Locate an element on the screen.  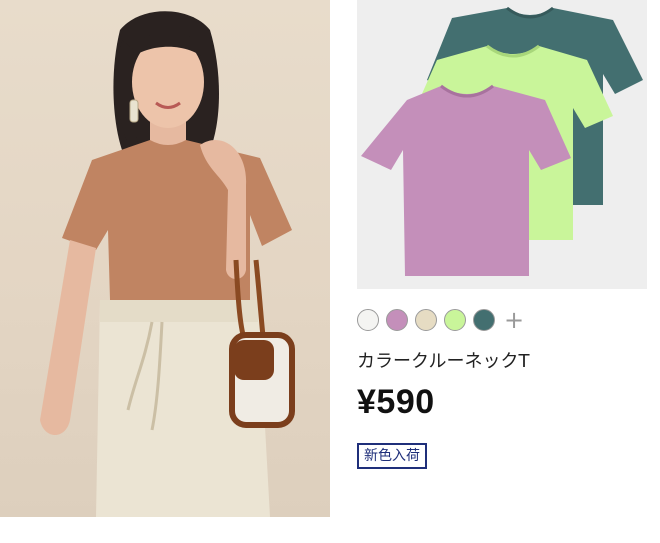
swatch-white is located at coordinates (368, 320).